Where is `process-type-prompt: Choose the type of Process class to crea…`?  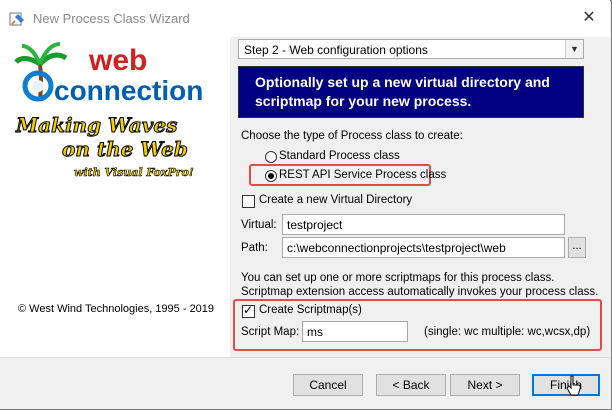
process-type-prompt: Choose the type of Process class to crea… is located at coordinates (352, 136).